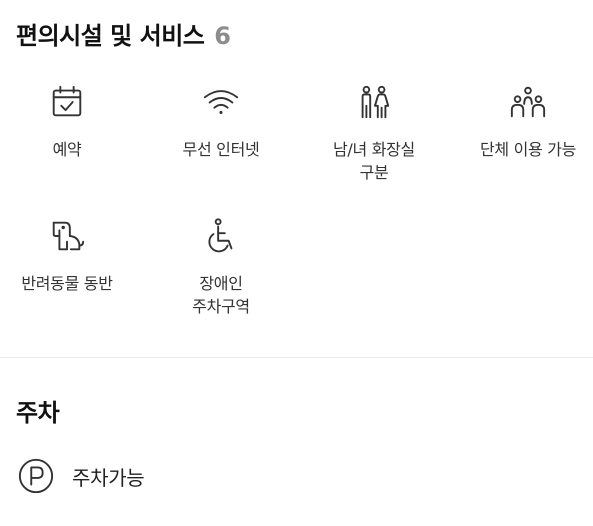  I want to click on amenity-label-line: 반려동물 동반, so click(67, 283).